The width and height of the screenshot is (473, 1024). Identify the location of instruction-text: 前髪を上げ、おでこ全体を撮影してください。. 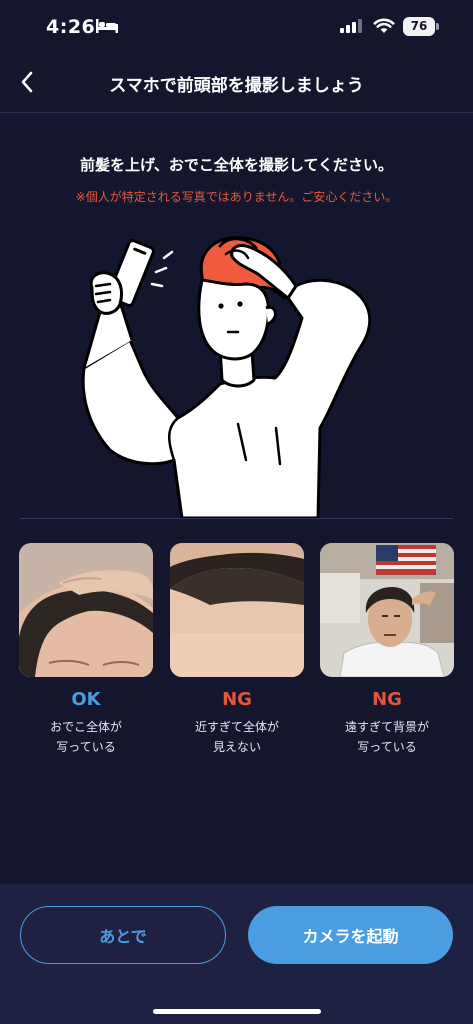
(236, 165).